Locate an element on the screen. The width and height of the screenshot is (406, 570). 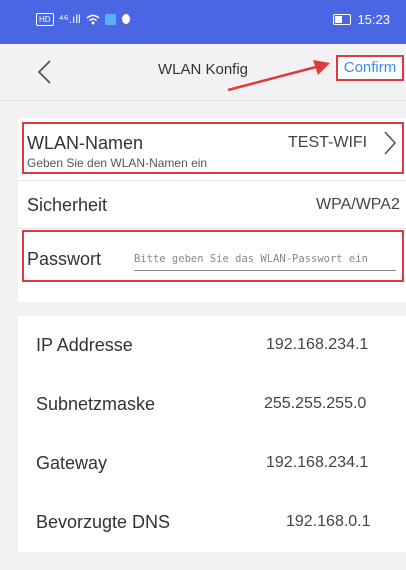
ip-address-value: 192.168.234.1 is located at coordinates (317, 344).